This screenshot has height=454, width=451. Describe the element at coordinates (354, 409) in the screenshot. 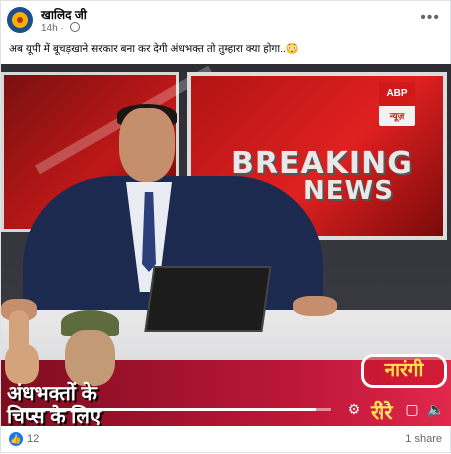

I see `settings-icon: ⚙` at that location.